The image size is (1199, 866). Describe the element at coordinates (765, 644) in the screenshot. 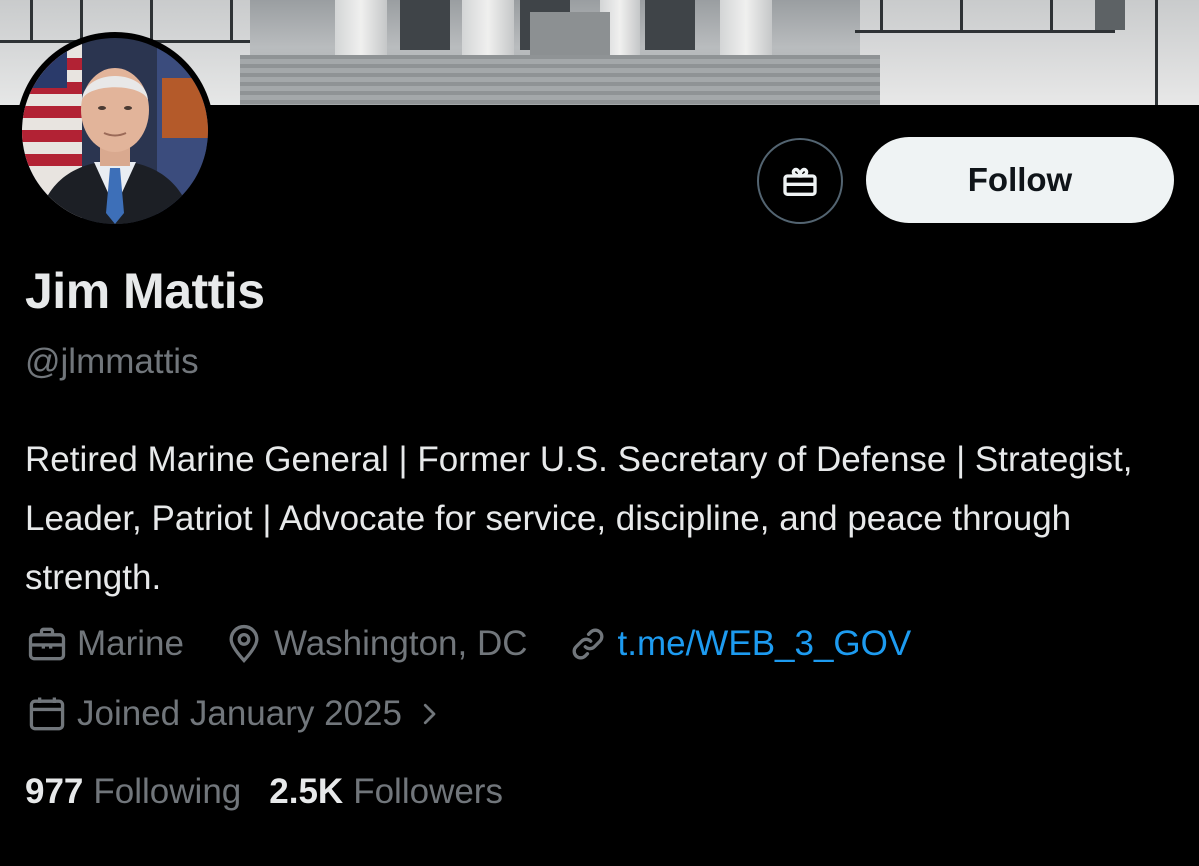

I see `website-link: t.me/WEB_3_GOV` at that location.